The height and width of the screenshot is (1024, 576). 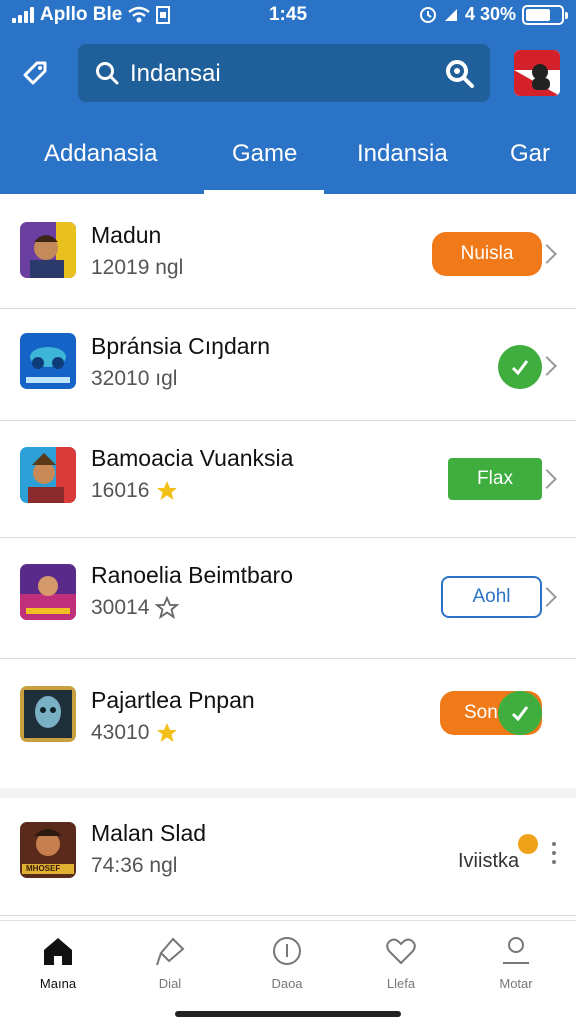 I want to click on app-title: Ranoelia Beimtbaro, so click(x=192, y=575).